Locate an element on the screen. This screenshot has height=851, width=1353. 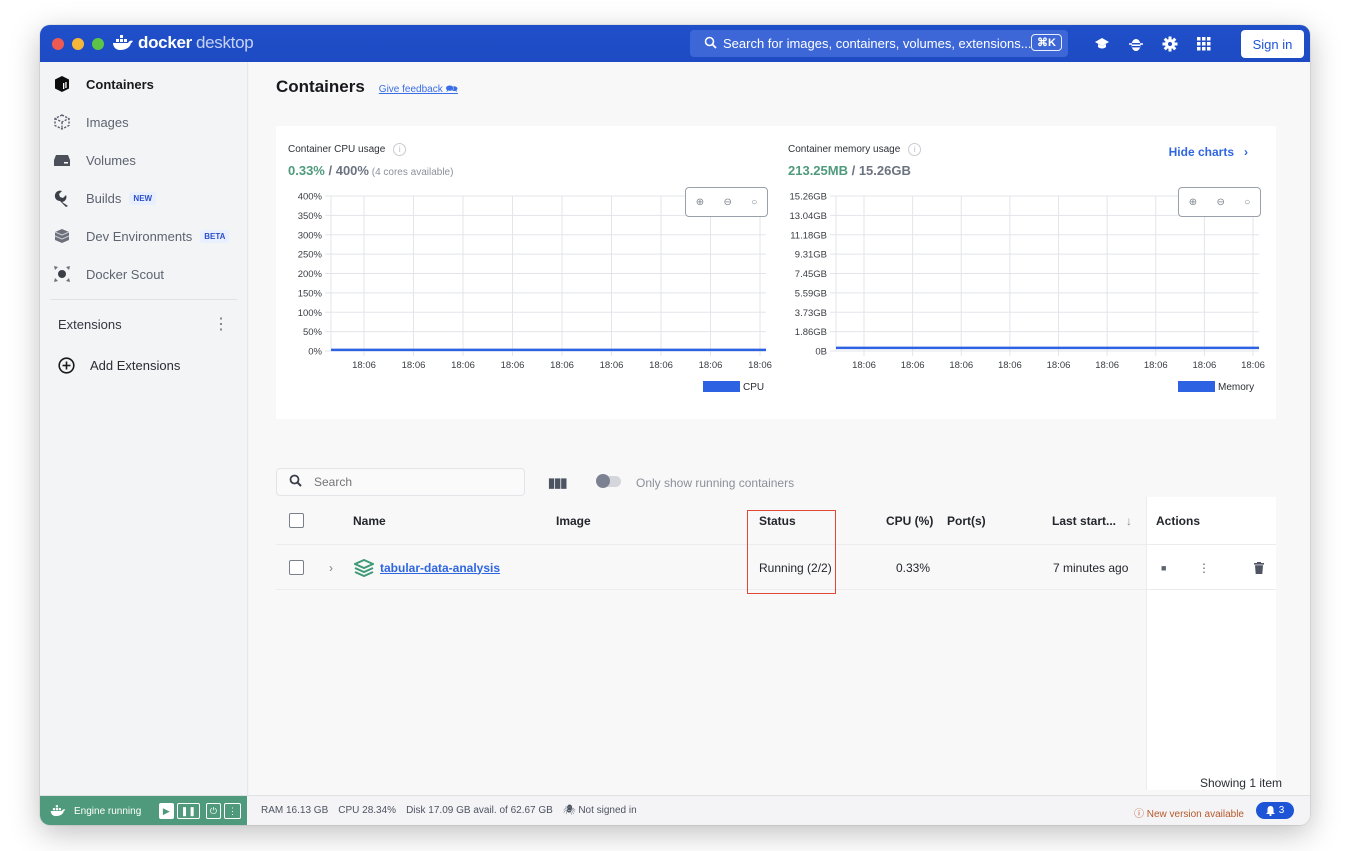
y-tick-label: 50% is located at coordinates (313, 332).